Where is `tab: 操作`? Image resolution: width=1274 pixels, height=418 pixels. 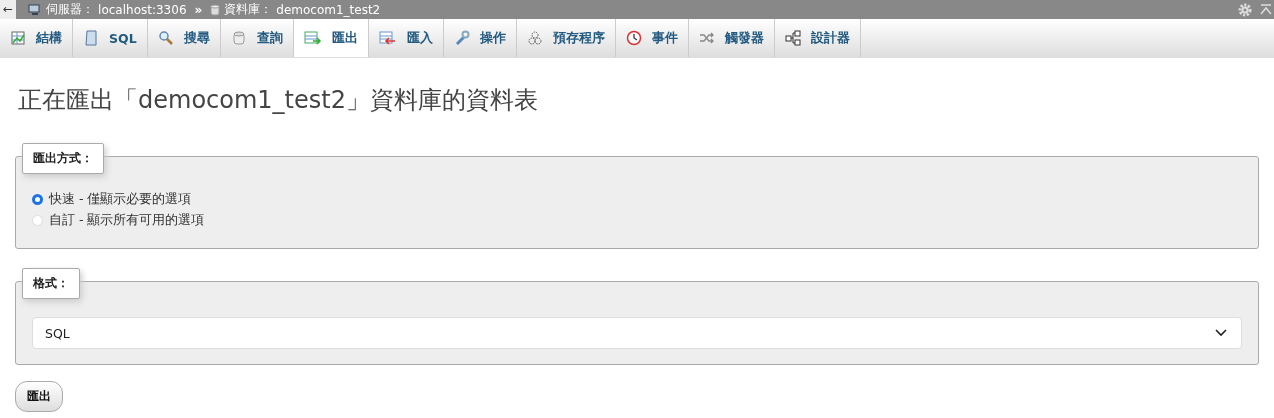 tab: 操作 is located at coordinates (480, 38).